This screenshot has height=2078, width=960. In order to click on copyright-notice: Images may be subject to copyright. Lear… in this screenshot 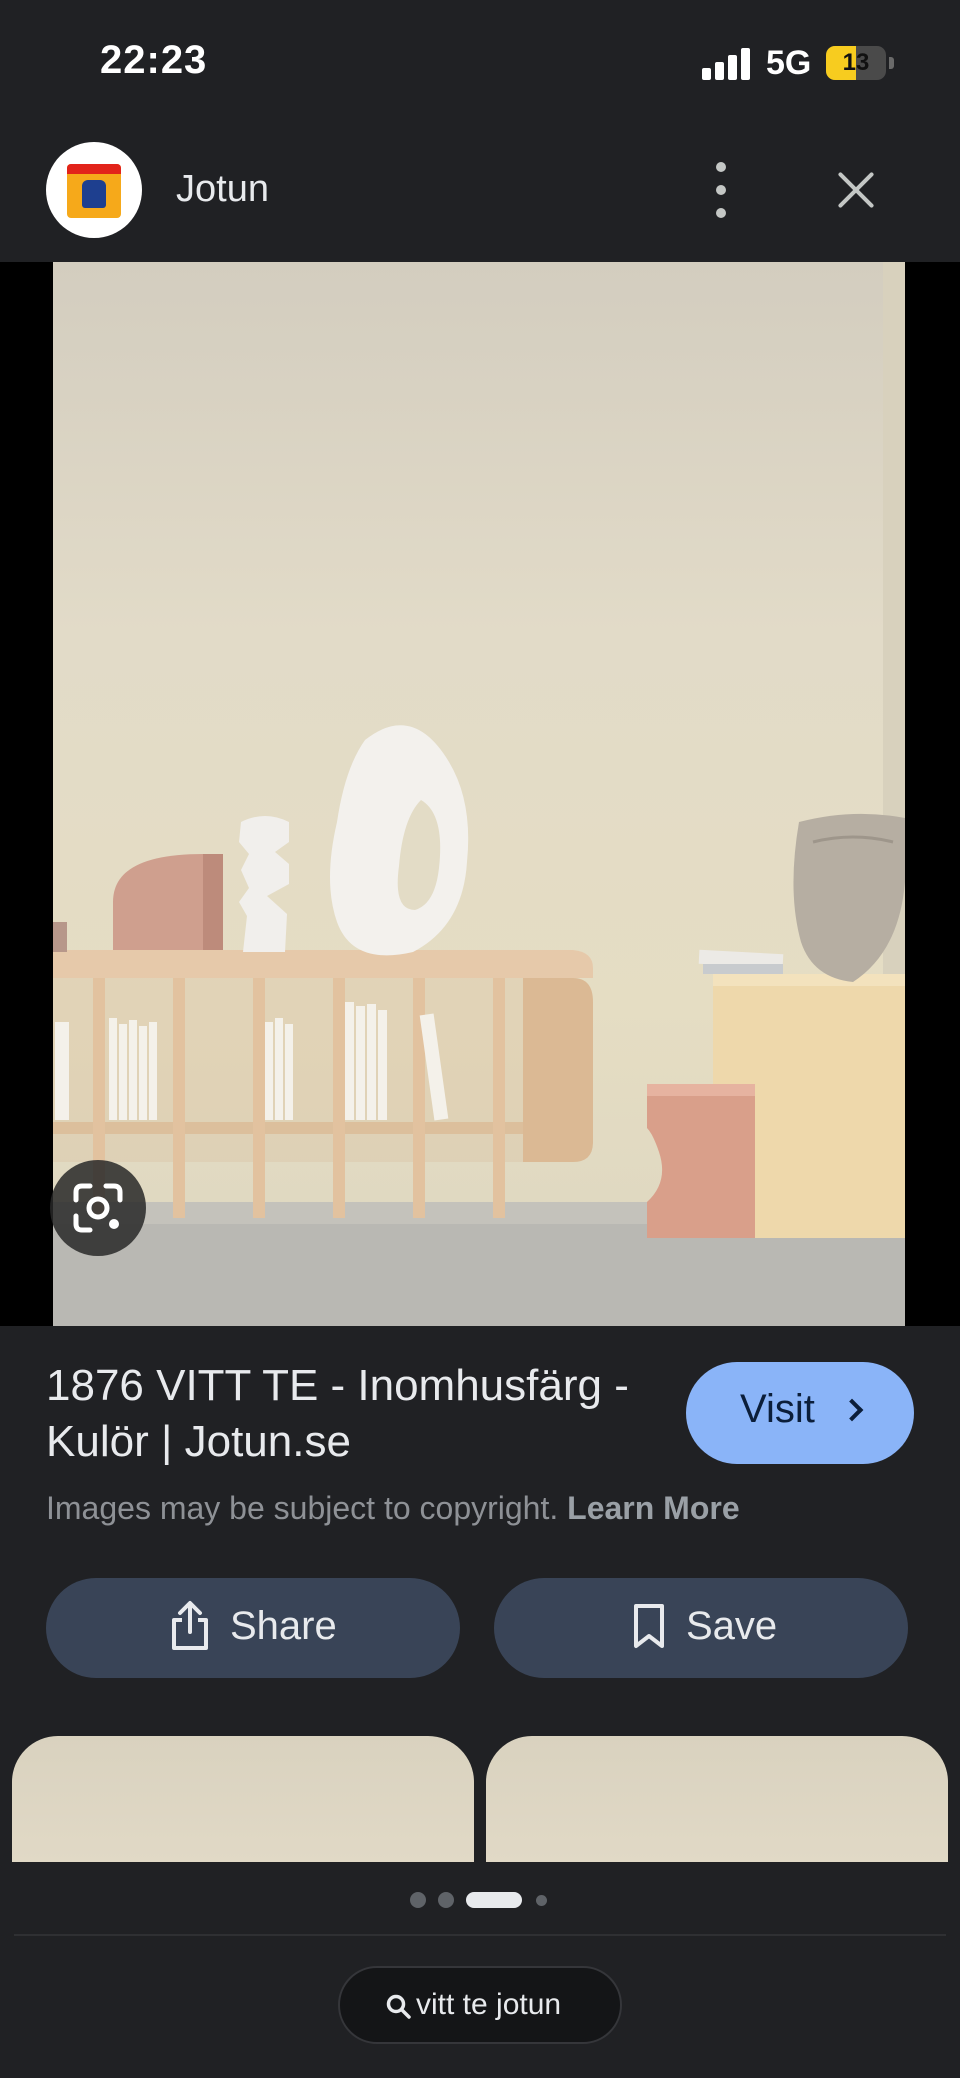, I will do `click(393, 1508)`.